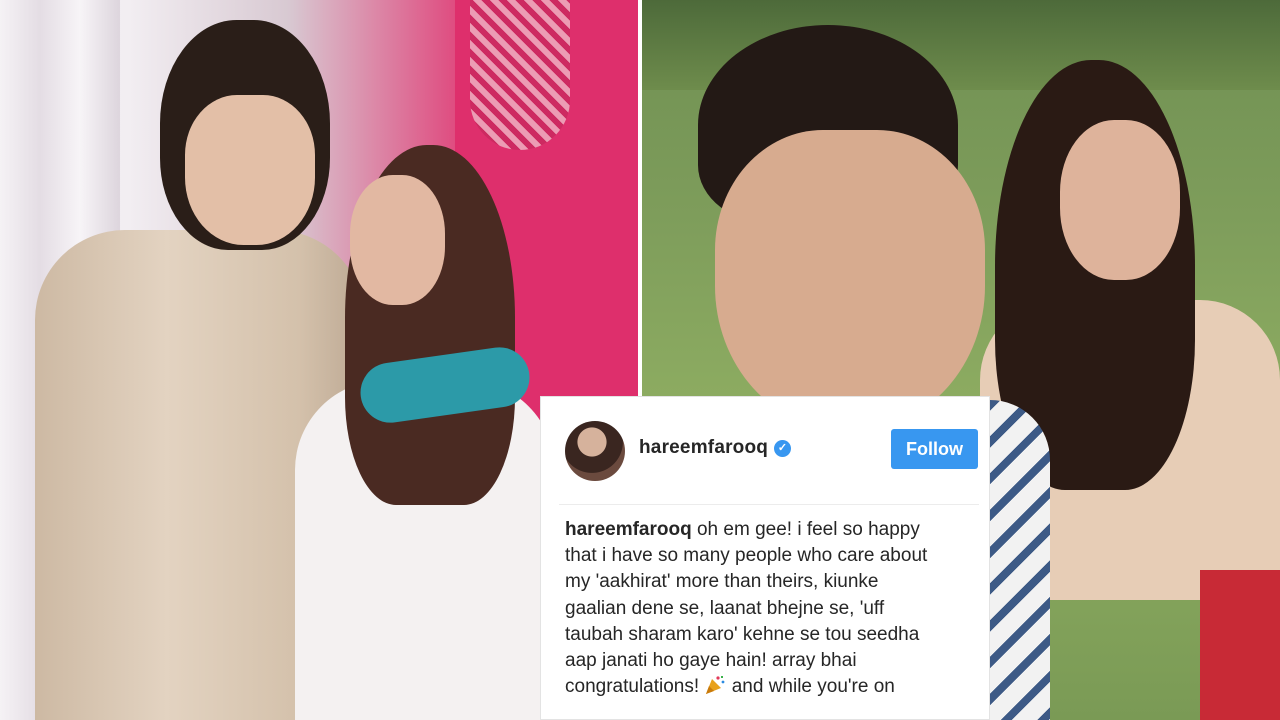 The width and height of the screenshot is (1280, 720). What do you see at coordinates (711, 661) in the screenshot?
I see `caption-line: aap janati ho gaye hain! array bhai` at bounding box center [711, 661].